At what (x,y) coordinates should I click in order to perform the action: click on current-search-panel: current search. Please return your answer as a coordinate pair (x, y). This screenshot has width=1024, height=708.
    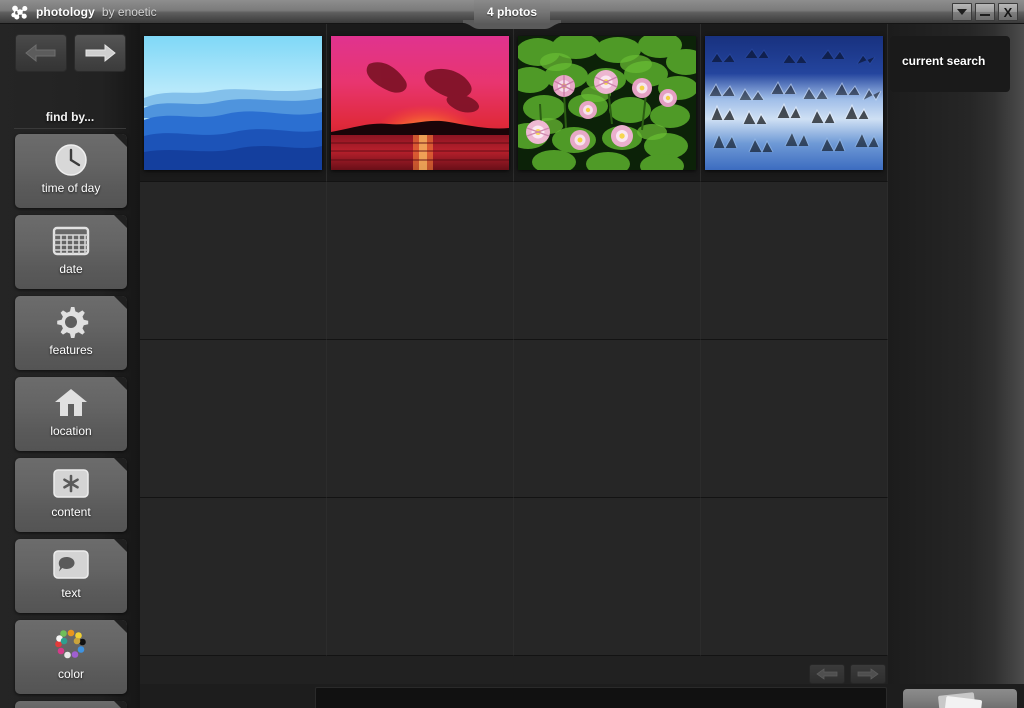
    Looking at the image, I should click on (956, 366).